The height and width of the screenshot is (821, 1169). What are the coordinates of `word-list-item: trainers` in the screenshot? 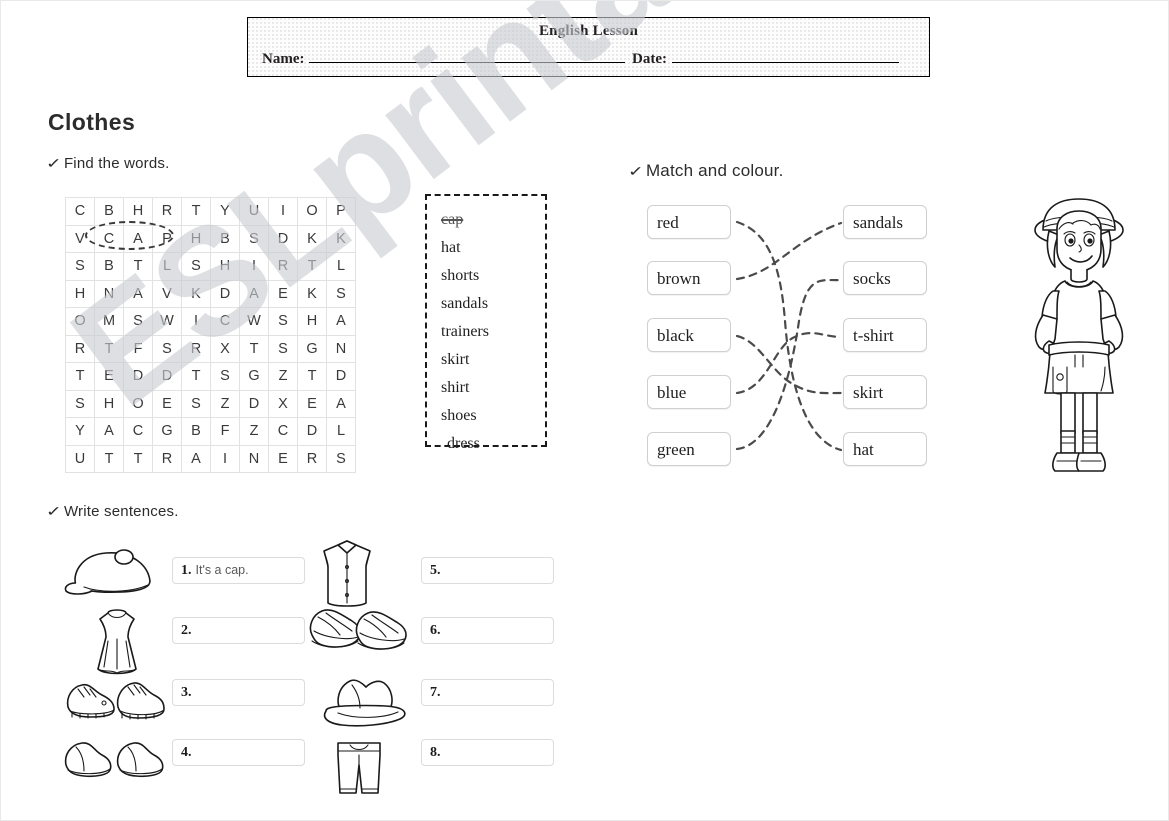 It's located at (493, 332).